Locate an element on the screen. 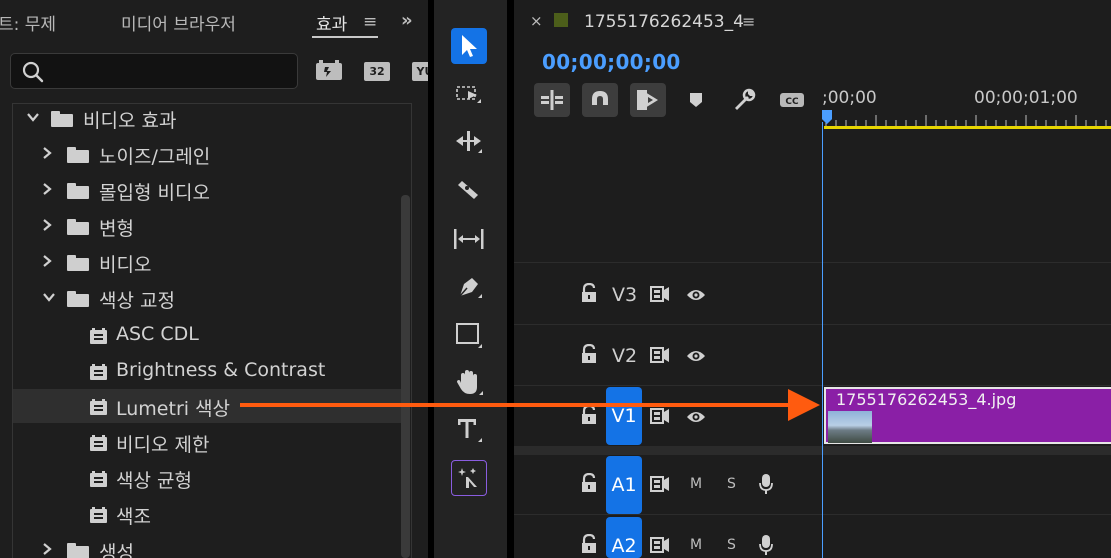 Image resolution: width=1111 pixels, height=558 pixels. close-icon: × is located at coordinates (536, 21).